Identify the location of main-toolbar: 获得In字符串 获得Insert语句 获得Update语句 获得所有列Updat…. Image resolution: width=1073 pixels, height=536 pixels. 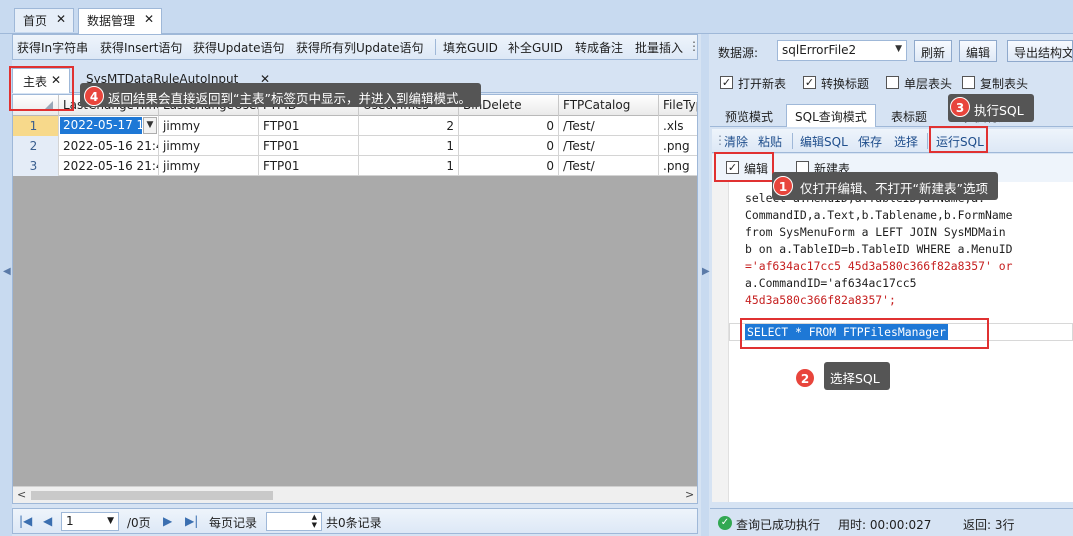
(356, 47).